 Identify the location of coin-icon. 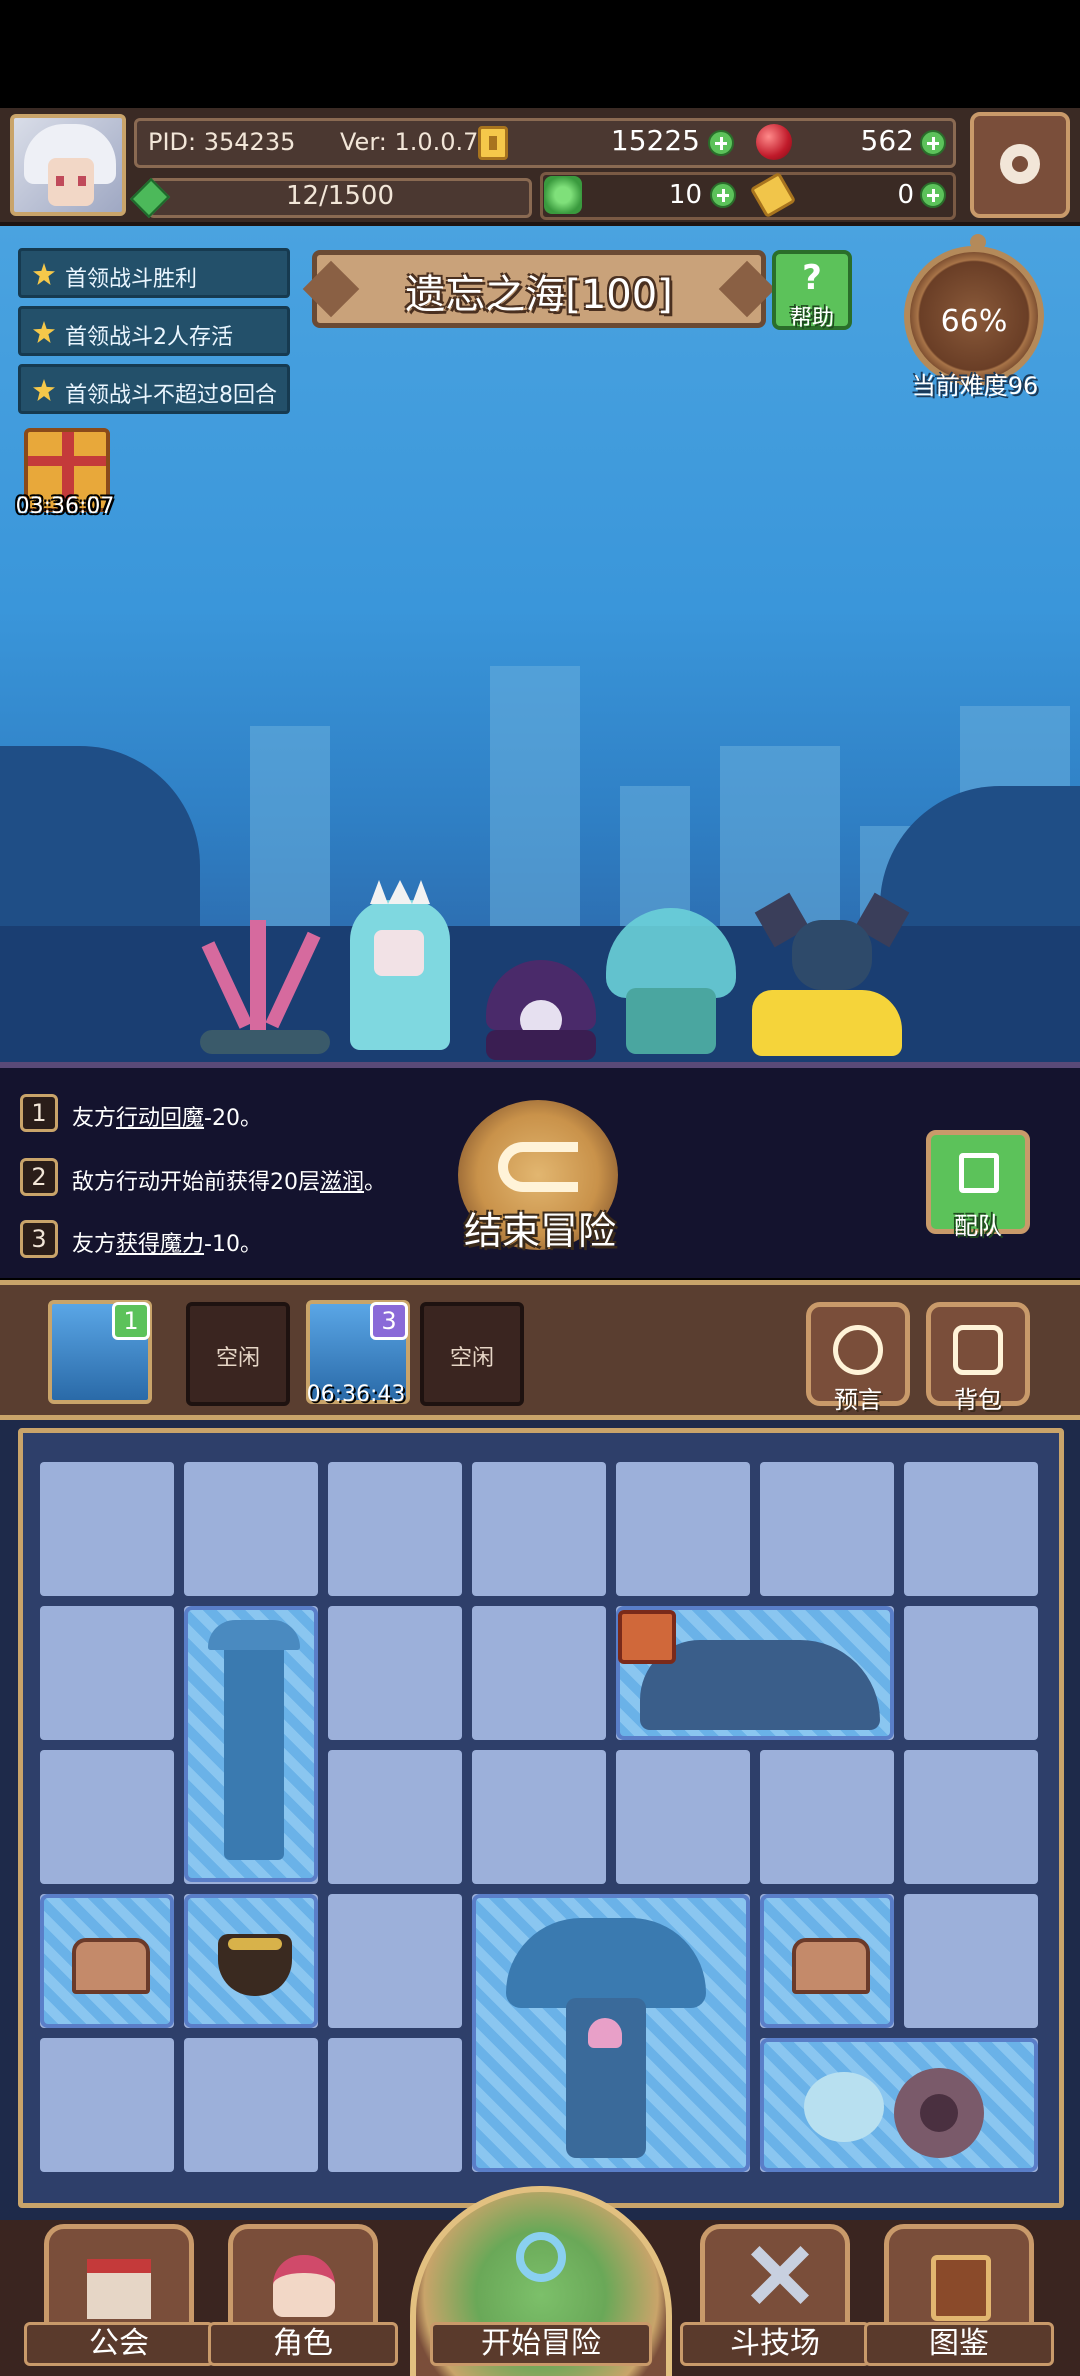
(493, 143).